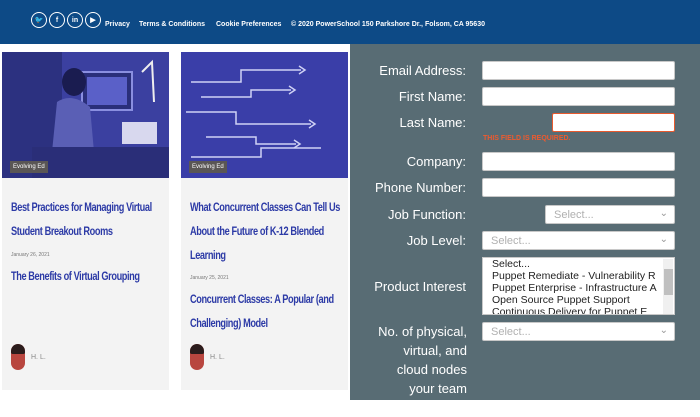 The height and width of the screenshot is (417, 700). Describe the element at coordinates (668, 286) in the screenshot. I see `scrollbar` at that location.